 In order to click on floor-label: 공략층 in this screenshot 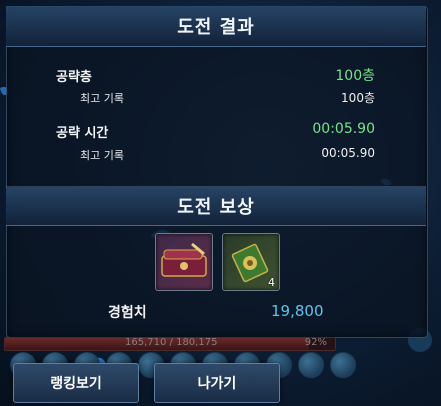, I will do `click(74, 77)`.